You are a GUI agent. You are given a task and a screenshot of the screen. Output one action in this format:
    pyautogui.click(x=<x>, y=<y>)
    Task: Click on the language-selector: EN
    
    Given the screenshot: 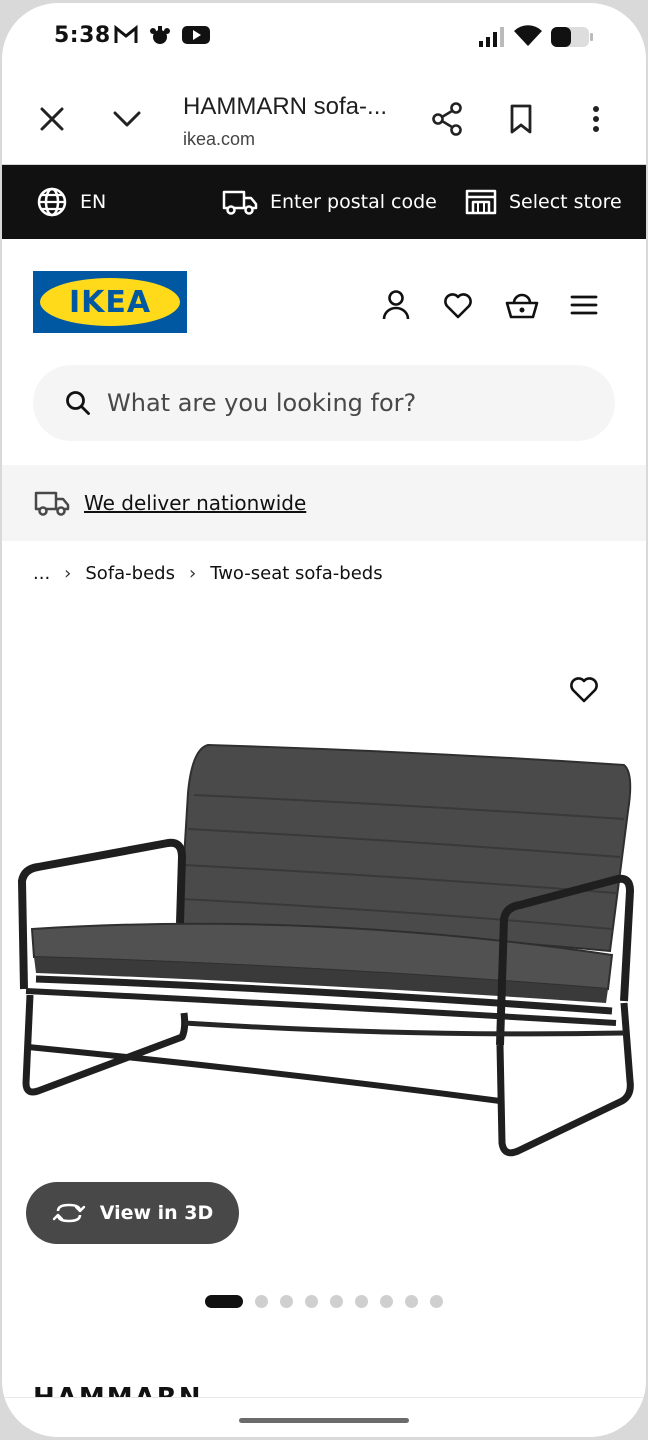 What is the action you would take?
    pyautogui.click(x=71, y=202)
    